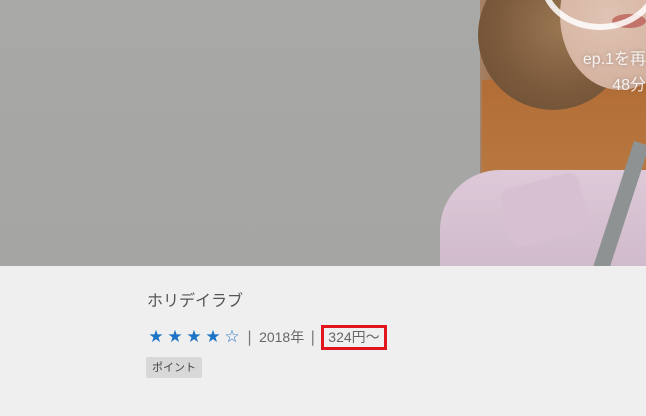 This screenshot has width=646, height=416. I want to click on rating-stars: ★ ★ ★ ★ ☆, so click(194, 337).